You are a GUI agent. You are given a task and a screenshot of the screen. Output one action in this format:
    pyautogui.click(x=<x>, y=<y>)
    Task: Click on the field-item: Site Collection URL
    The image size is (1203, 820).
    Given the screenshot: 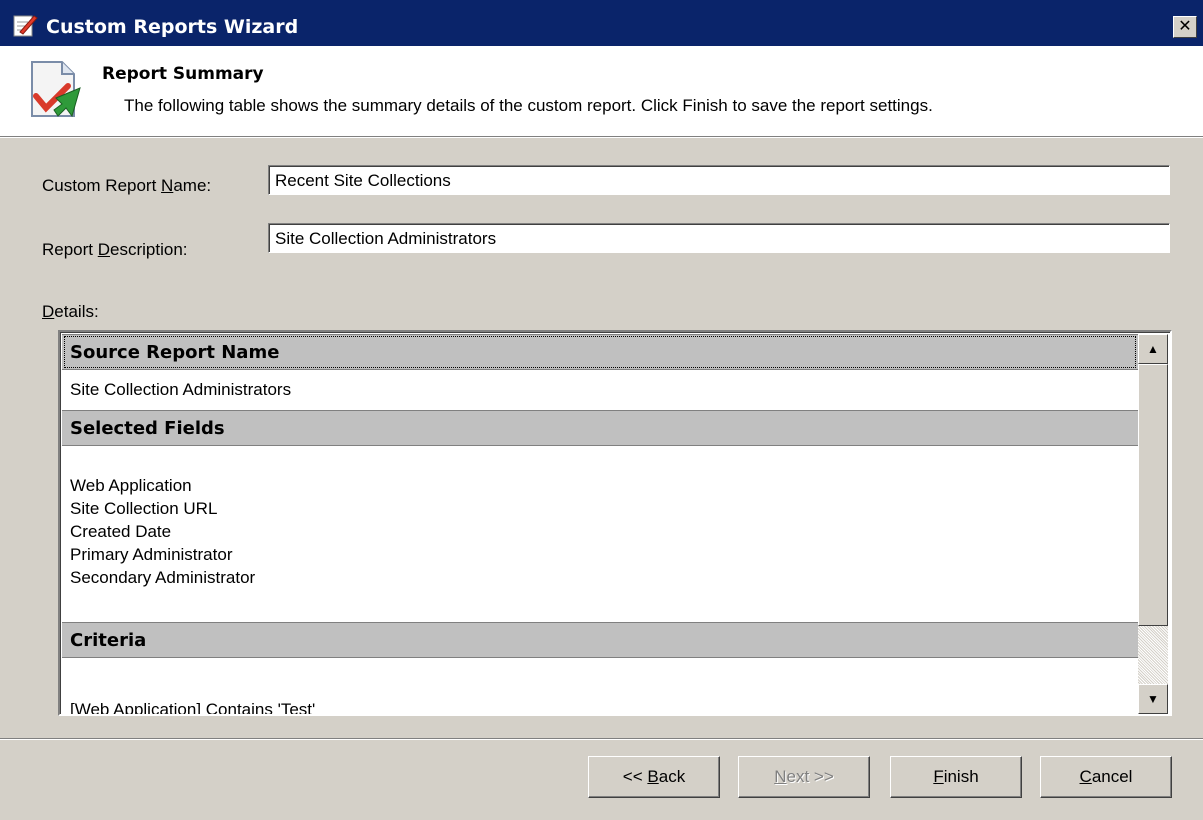 What is the action you would take?
    pyautogui.click(x=144, y=508)
    